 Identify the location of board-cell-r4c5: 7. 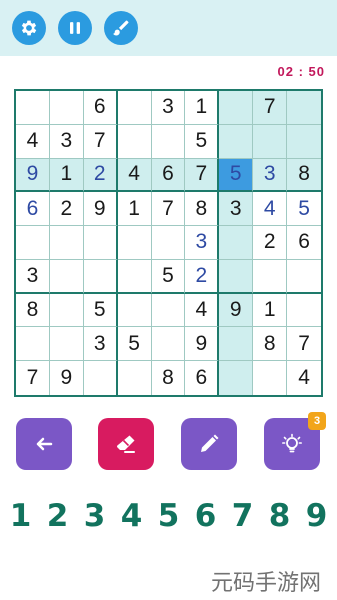
(168, 209).